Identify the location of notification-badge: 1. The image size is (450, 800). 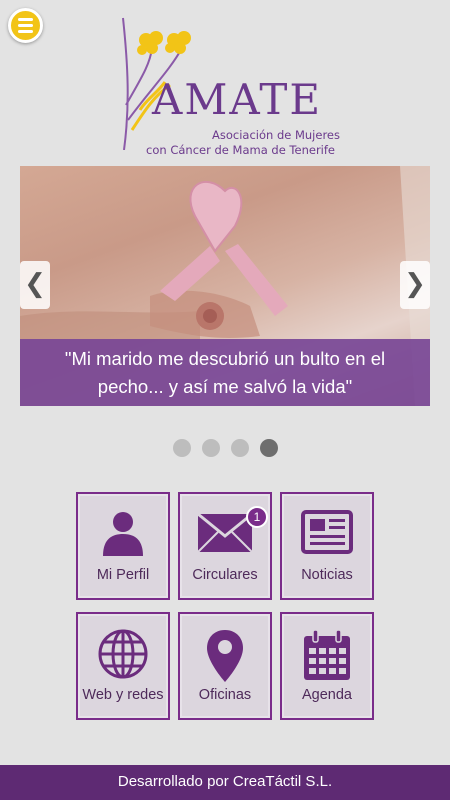
(257, 517).